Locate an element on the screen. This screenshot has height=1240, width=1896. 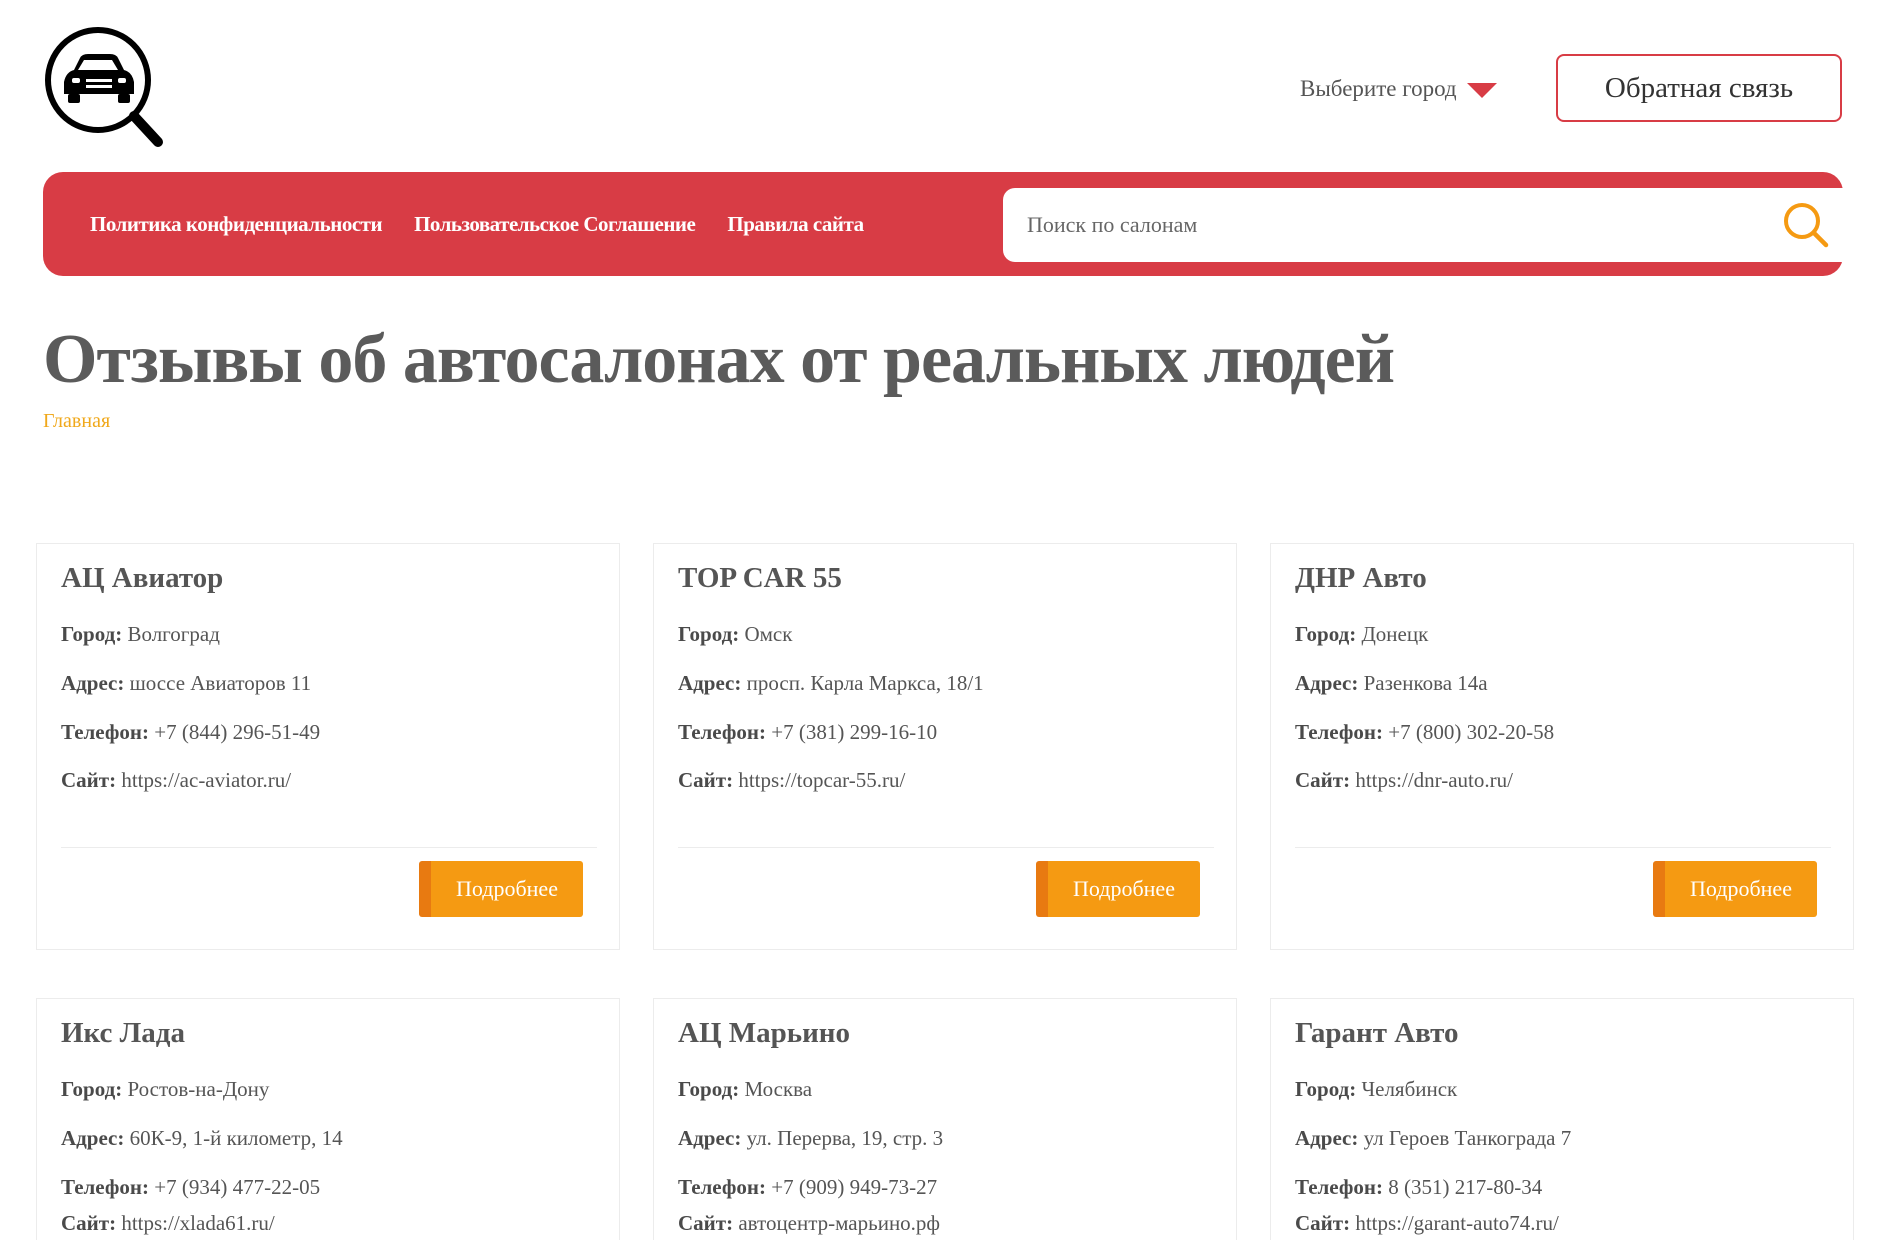
phone-value: +7 (844) 296-51-49 is located at coordinates (237, 732).